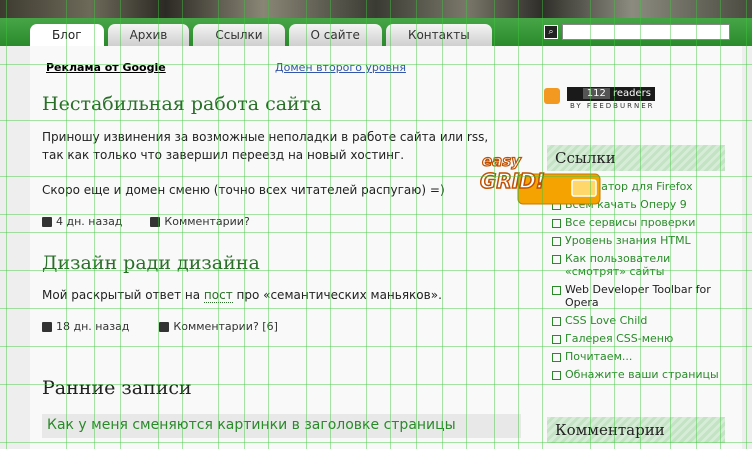 This screenshot has height=449, width=752. Describe the element at coordinates (646, 32) in the screenshot. I see `search-input` at that location.